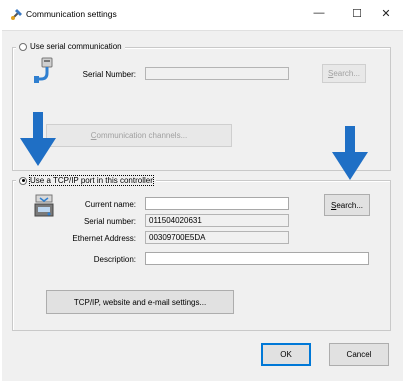 The width and height of the screenshot is (405, 381). I want to click on serial-number-tcp-label: Serial number:, so click(109, 221).